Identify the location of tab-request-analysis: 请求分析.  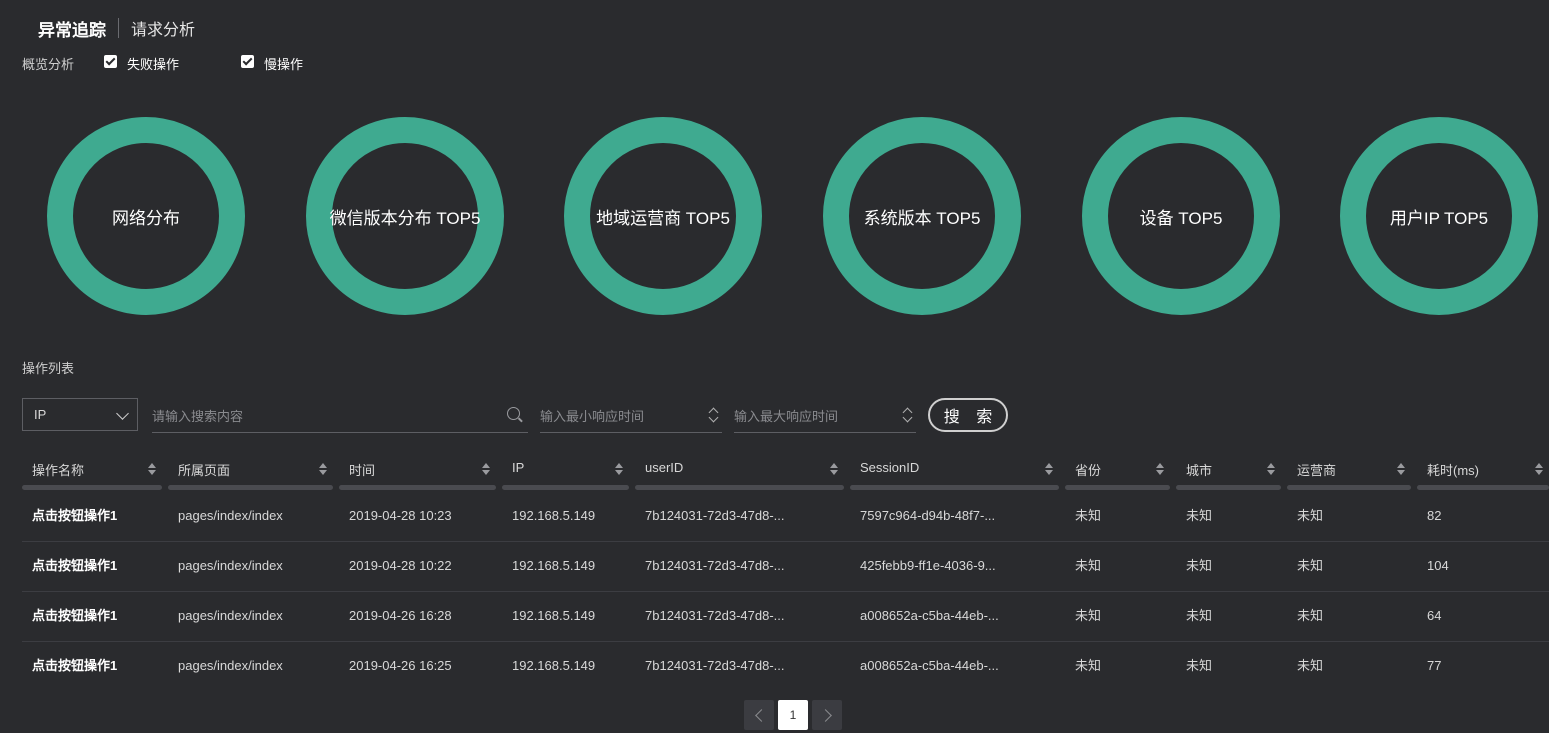
(163, 28).